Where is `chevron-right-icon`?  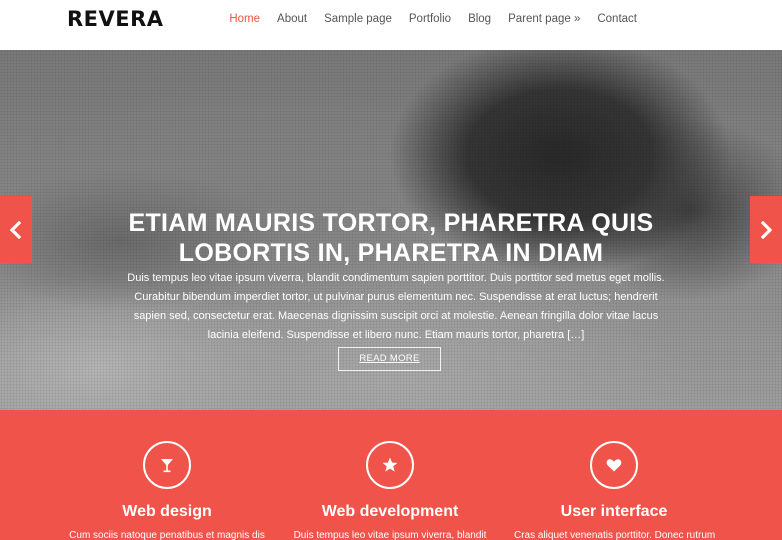 chevron-right-icon is located at coordinates (766, 229).